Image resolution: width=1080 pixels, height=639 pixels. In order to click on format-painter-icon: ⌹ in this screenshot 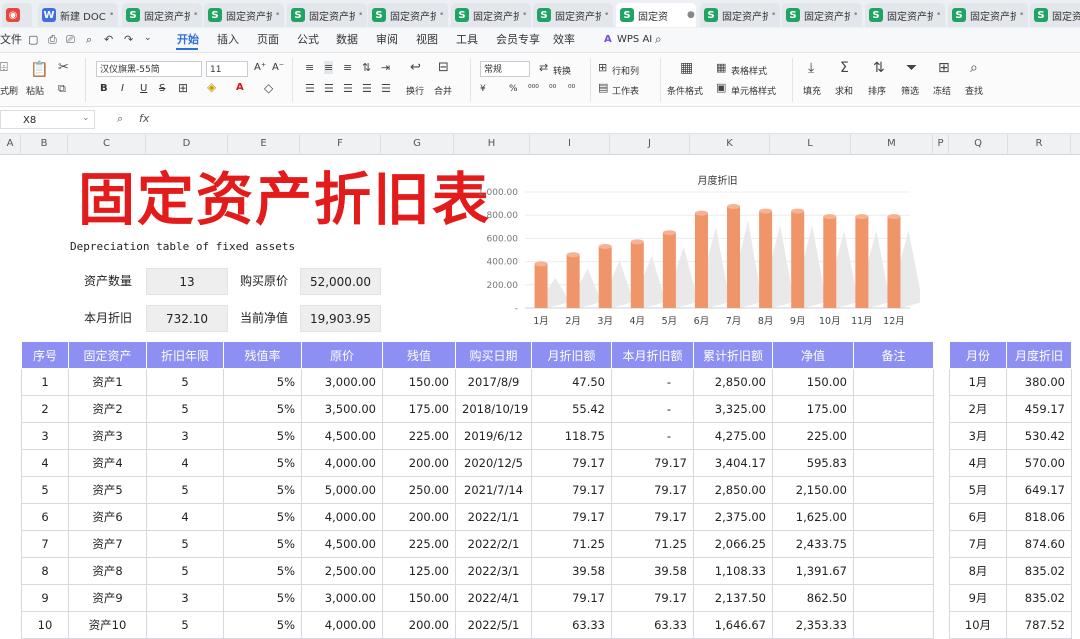, I will do `click(4, 67)`.